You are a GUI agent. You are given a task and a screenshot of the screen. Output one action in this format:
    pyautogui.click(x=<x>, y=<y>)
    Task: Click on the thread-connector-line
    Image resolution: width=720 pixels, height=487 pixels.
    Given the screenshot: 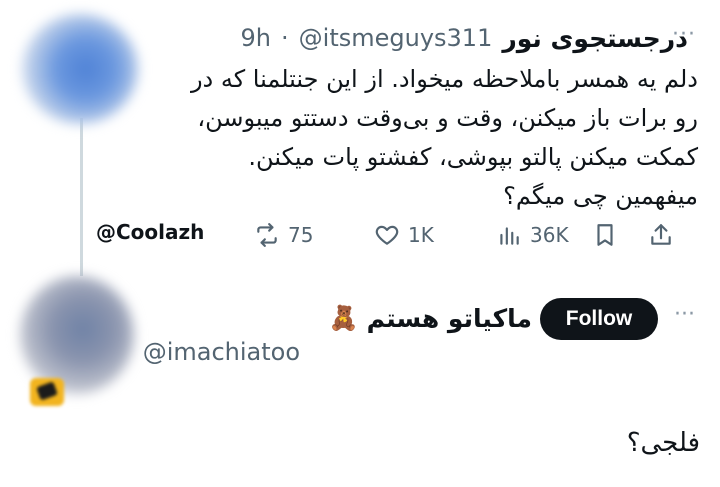 What is the action you would take?
    pyautogui.click(x=81, y=197)
    